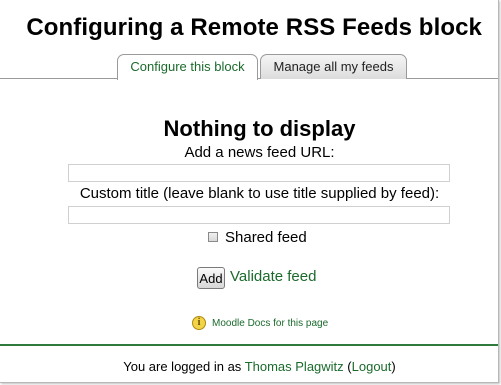 This screenshot has width=501, height=385. Describe the element at coordinates (249, 345) in the screenshot. I see `footer-divider` at that location.